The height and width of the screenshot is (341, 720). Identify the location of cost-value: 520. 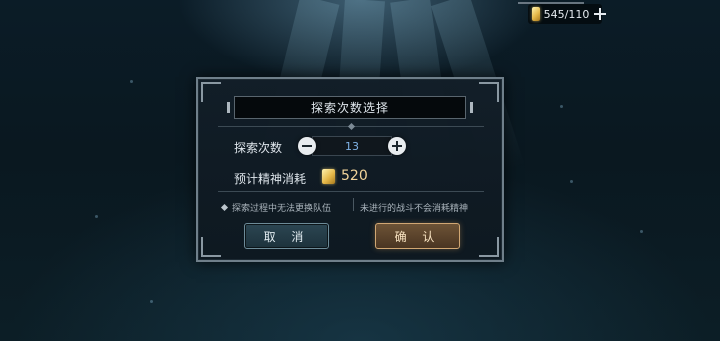
(354, 176).